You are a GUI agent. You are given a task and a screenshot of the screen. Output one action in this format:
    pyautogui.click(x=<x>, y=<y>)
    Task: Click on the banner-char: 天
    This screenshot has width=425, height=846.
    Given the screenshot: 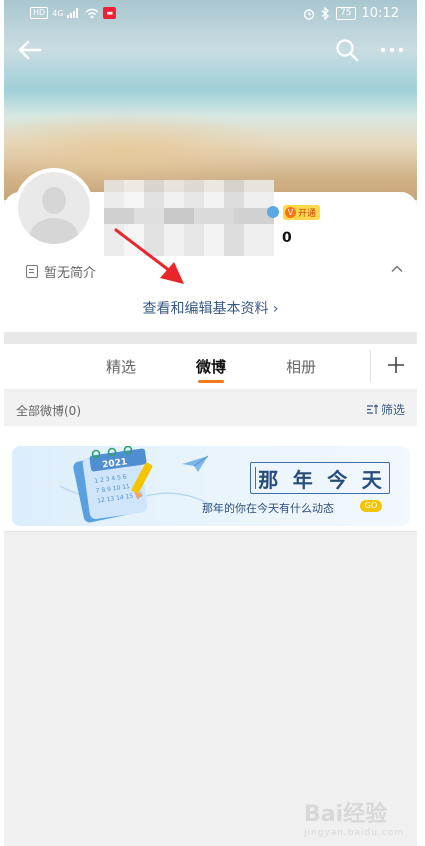 What is the action you would take?
    pyautogui.click(x=371, y=479)
    